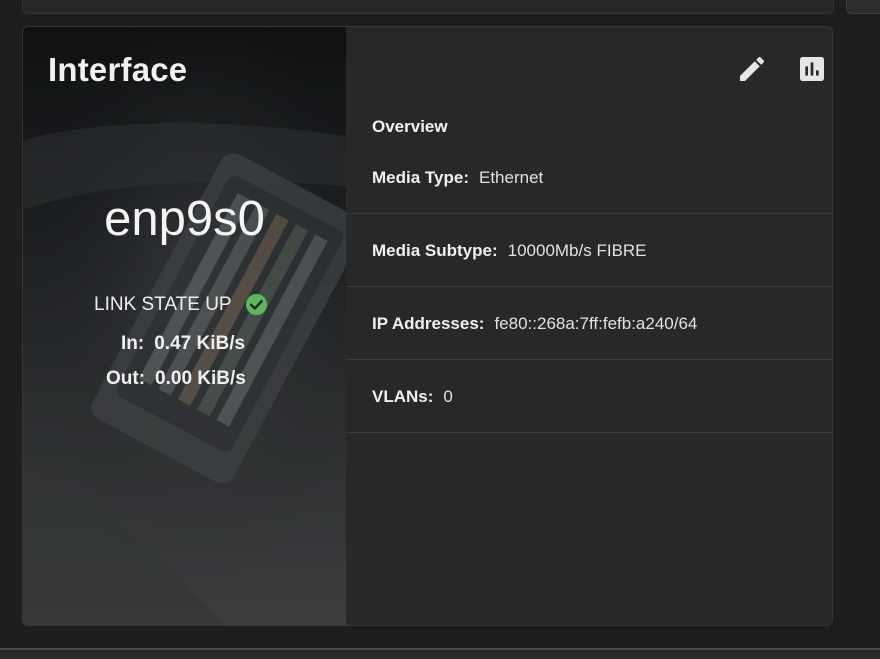 Image resolution: width=880 pixels, height=659 pixels. I want to click on traffic-out: Out: 0.00 KiB/s, so click(176, 379).